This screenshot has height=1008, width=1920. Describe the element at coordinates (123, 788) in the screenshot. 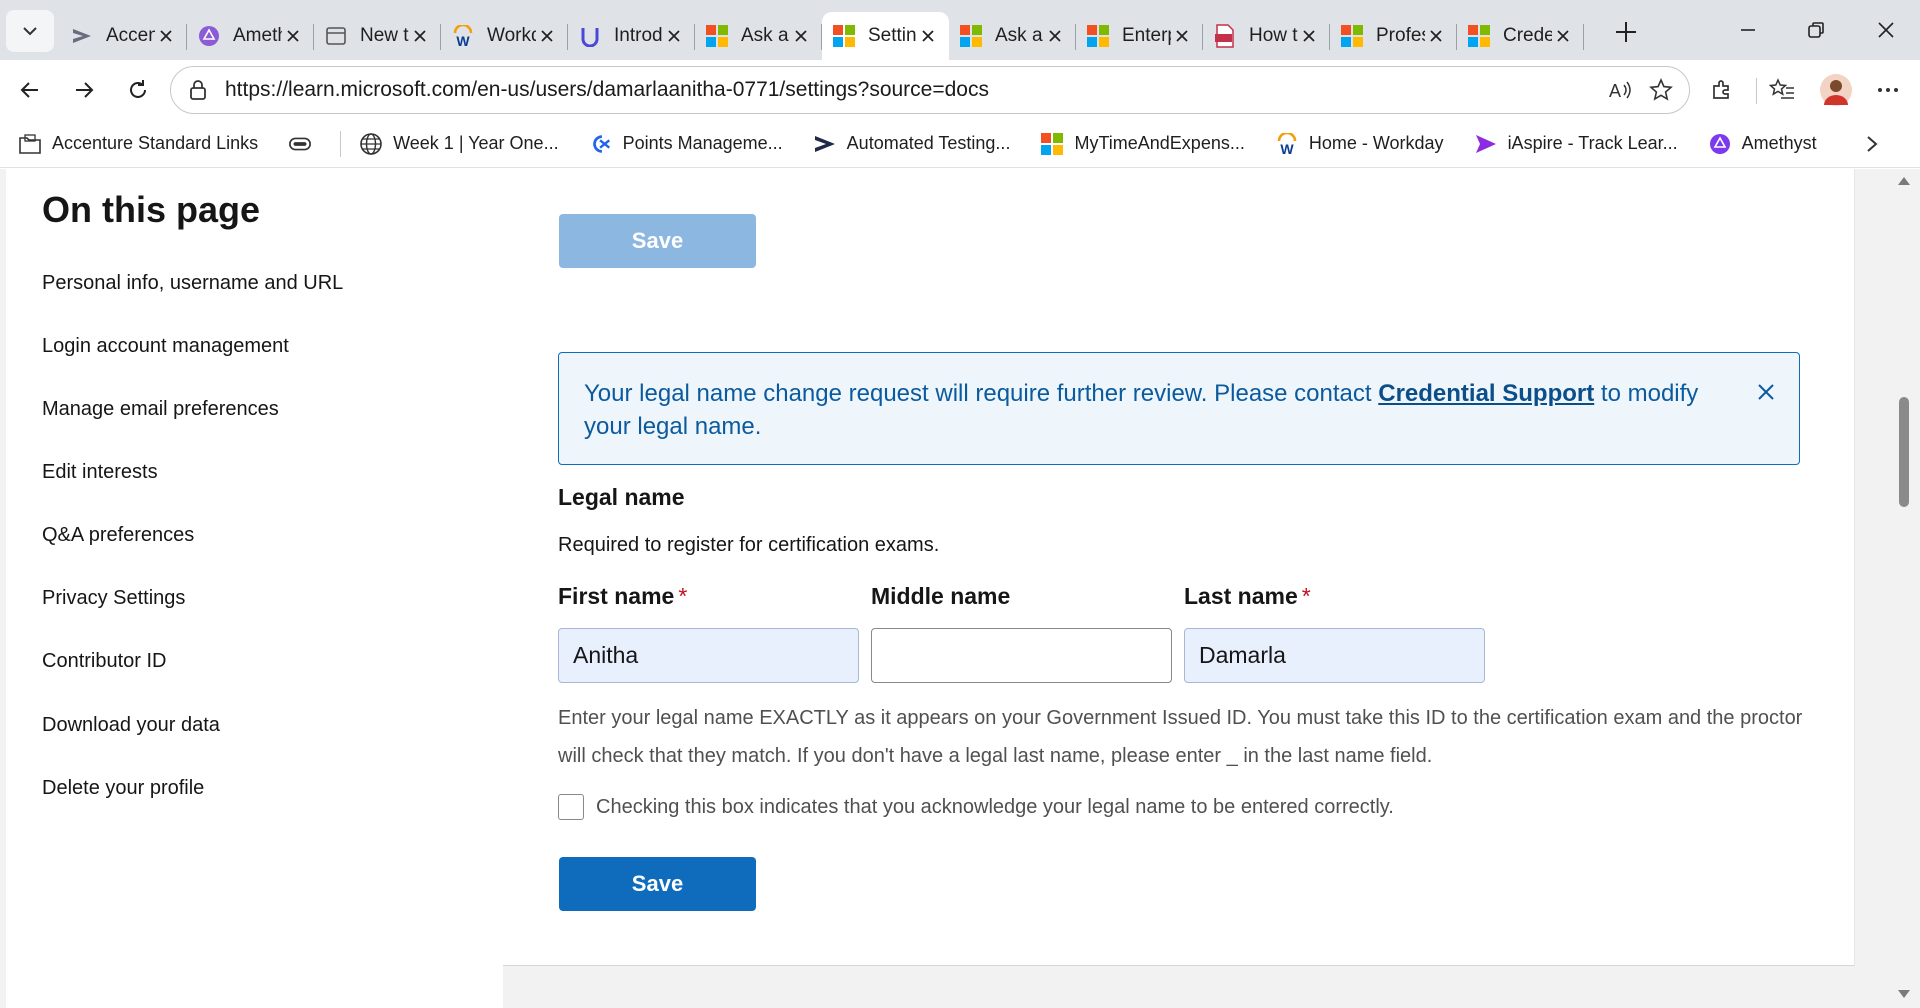

I see `nav-link-delete-profile: Delete your profile` at that location.